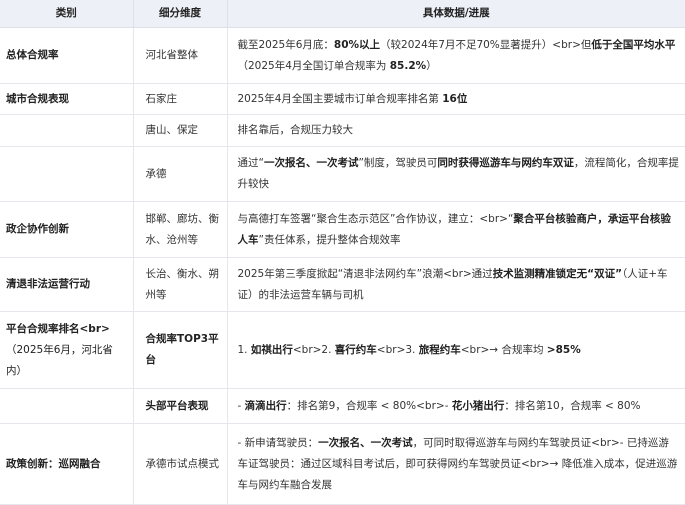  Describe the element at coordinates (572, 405) in the screenshot. I see `detail-text: ：排名第10，合规率 < 80%` at that location.